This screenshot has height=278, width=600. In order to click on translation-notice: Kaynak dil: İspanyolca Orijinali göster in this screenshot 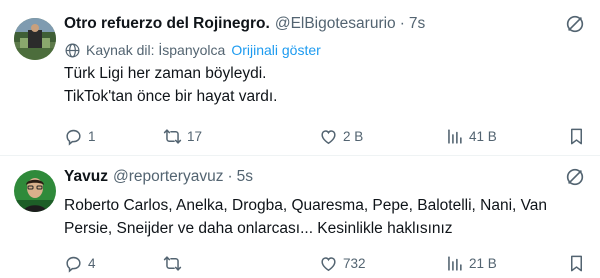, I will do `click(325, 50)`.